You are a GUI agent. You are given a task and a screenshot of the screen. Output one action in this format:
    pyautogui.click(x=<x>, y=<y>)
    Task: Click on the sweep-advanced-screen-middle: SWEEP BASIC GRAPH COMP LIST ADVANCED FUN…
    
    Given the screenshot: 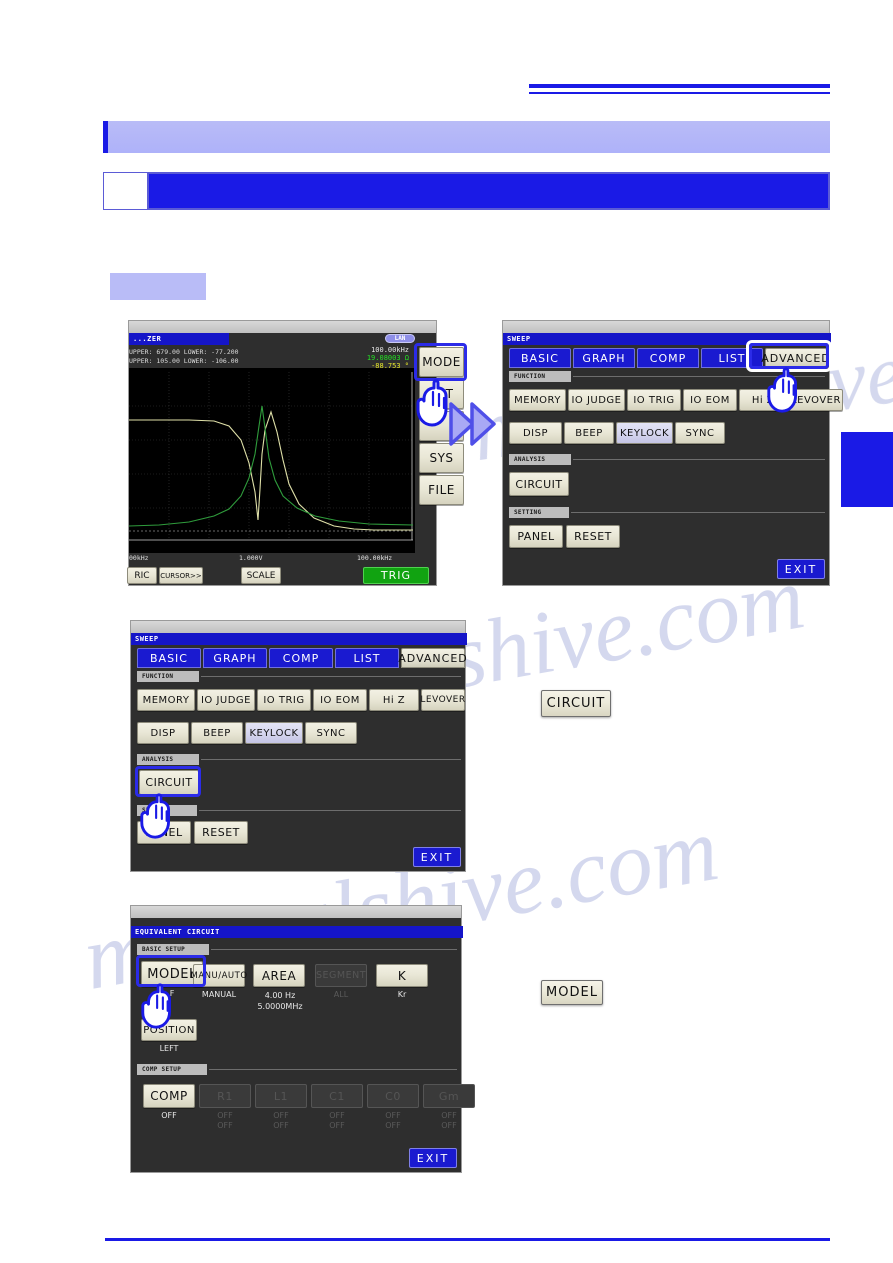 What is the action you would take?
    pyautogui.click(x=298, y=746)
    